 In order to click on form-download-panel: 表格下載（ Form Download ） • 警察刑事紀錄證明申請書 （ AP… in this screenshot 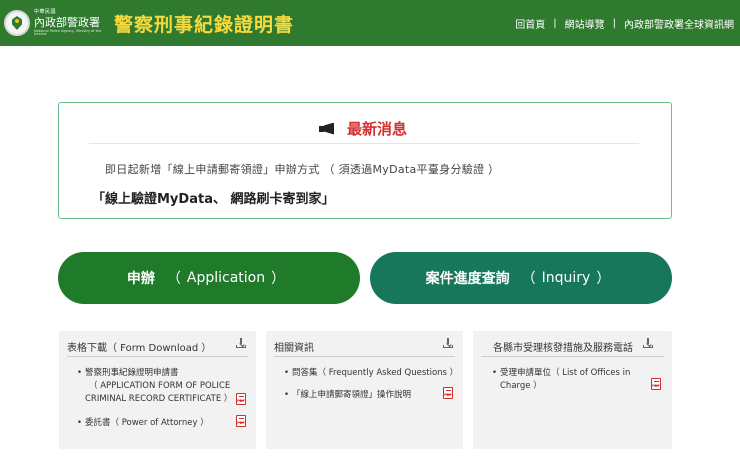, I will do `click(157, 390)`.